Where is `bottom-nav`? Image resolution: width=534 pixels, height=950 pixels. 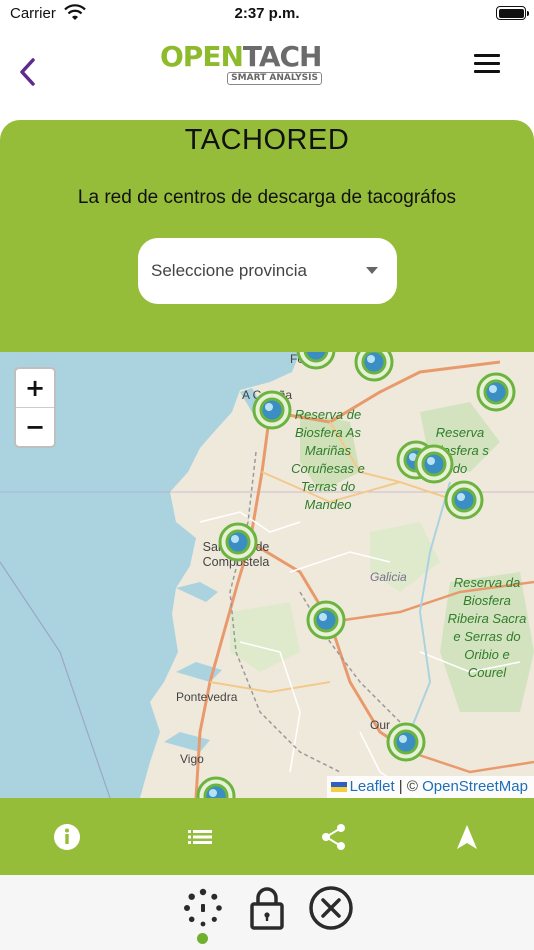
bottom-nav is located at coordinates (267, 912).